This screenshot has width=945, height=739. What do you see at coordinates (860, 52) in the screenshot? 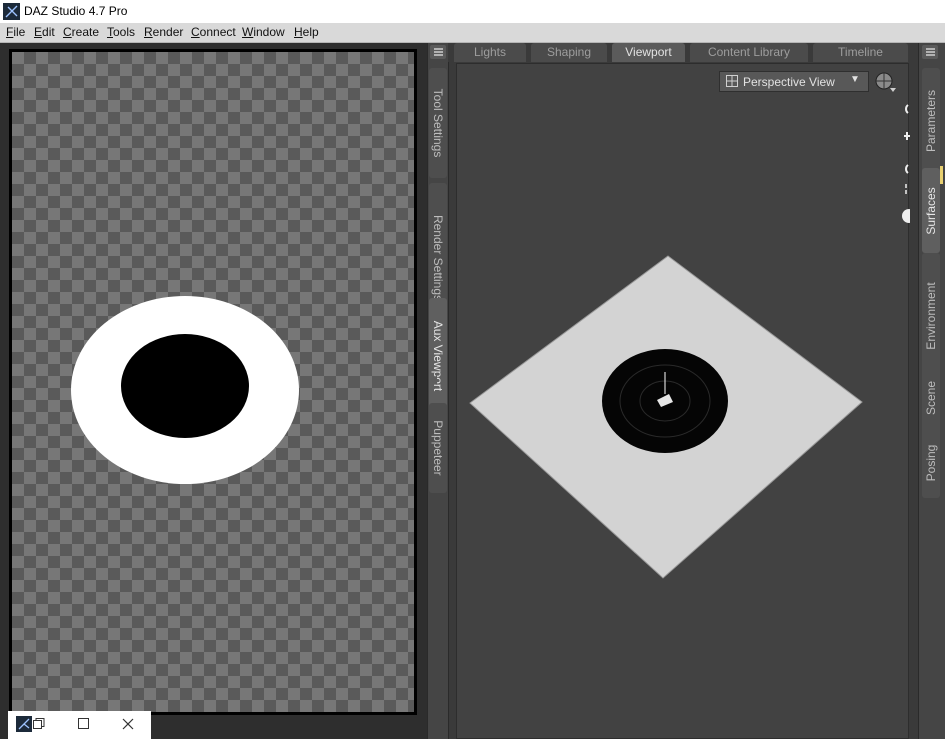
I see `tab-timeline: Timeline` at bounding box center [860, 52].